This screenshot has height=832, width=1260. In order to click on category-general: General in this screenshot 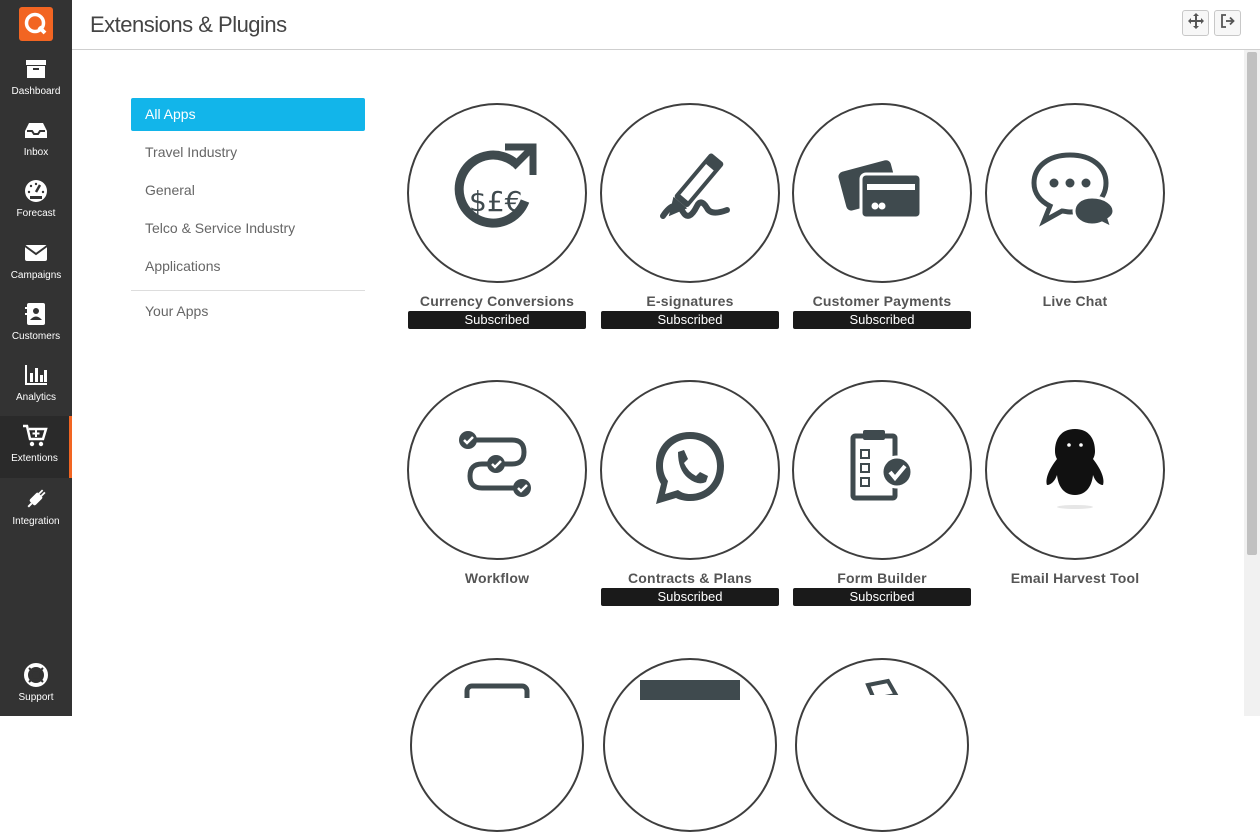, I will do `click(248, 193)`.